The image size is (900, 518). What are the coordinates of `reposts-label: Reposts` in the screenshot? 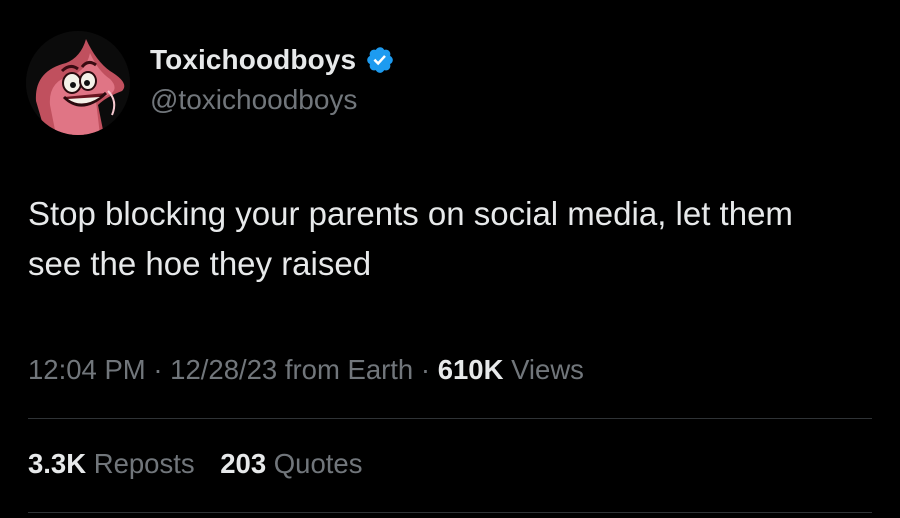 It's located at (144, 463).